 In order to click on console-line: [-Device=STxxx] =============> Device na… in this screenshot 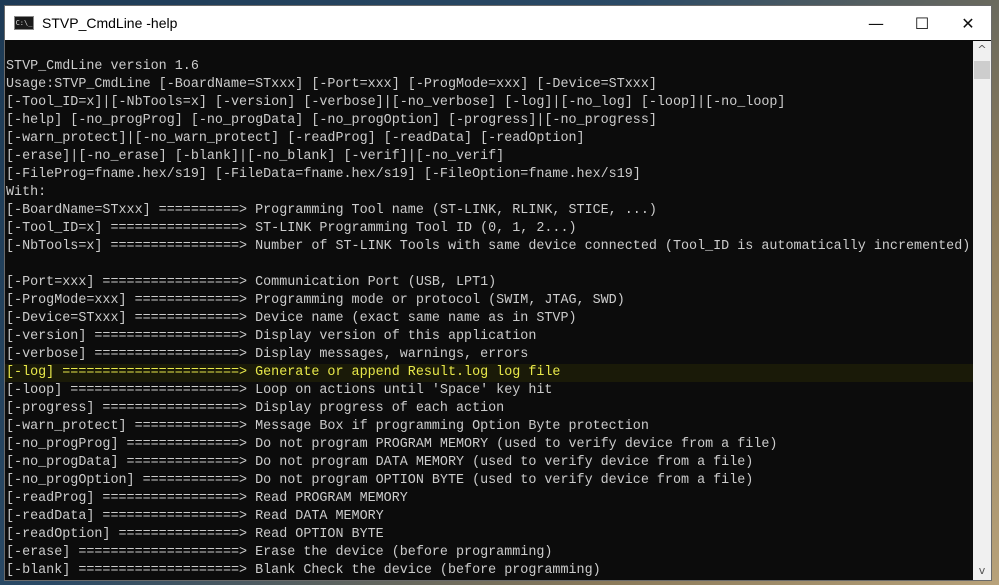, I will do `click(291, 318)`.